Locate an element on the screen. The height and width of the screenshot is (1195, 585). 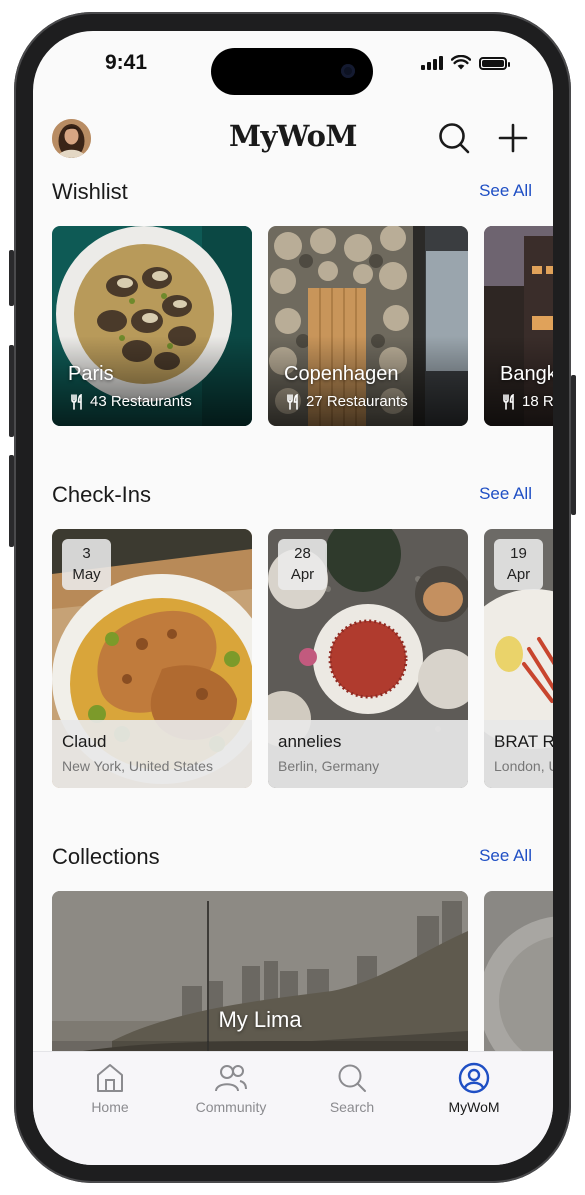
checkin-date-badge: 28 Apr is located at coordinates (302, 564).